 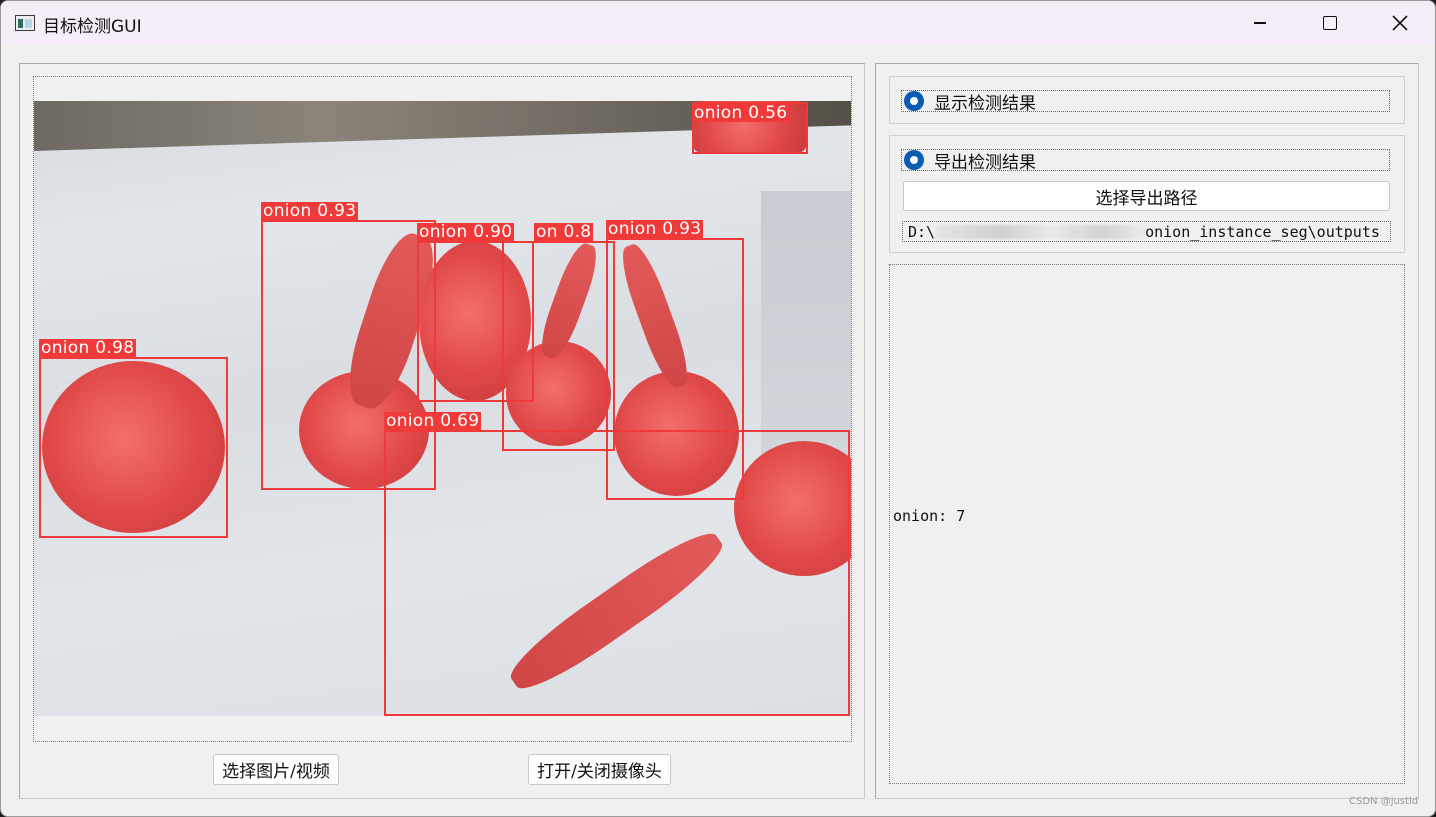 I want to click on detection-label: on 0.8, so click(x=564, y=232).